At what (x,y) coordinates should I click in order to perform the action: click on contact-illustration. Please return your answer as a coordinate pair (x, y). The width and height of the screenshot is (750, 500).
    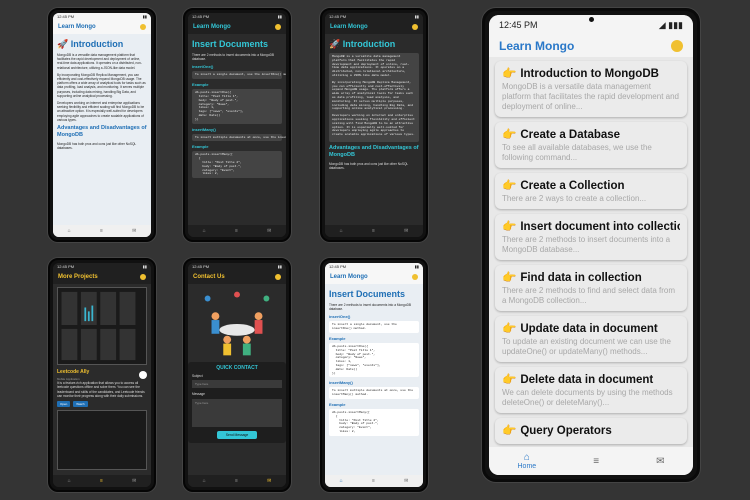
    Looking at the image, I should click on (237, 323).